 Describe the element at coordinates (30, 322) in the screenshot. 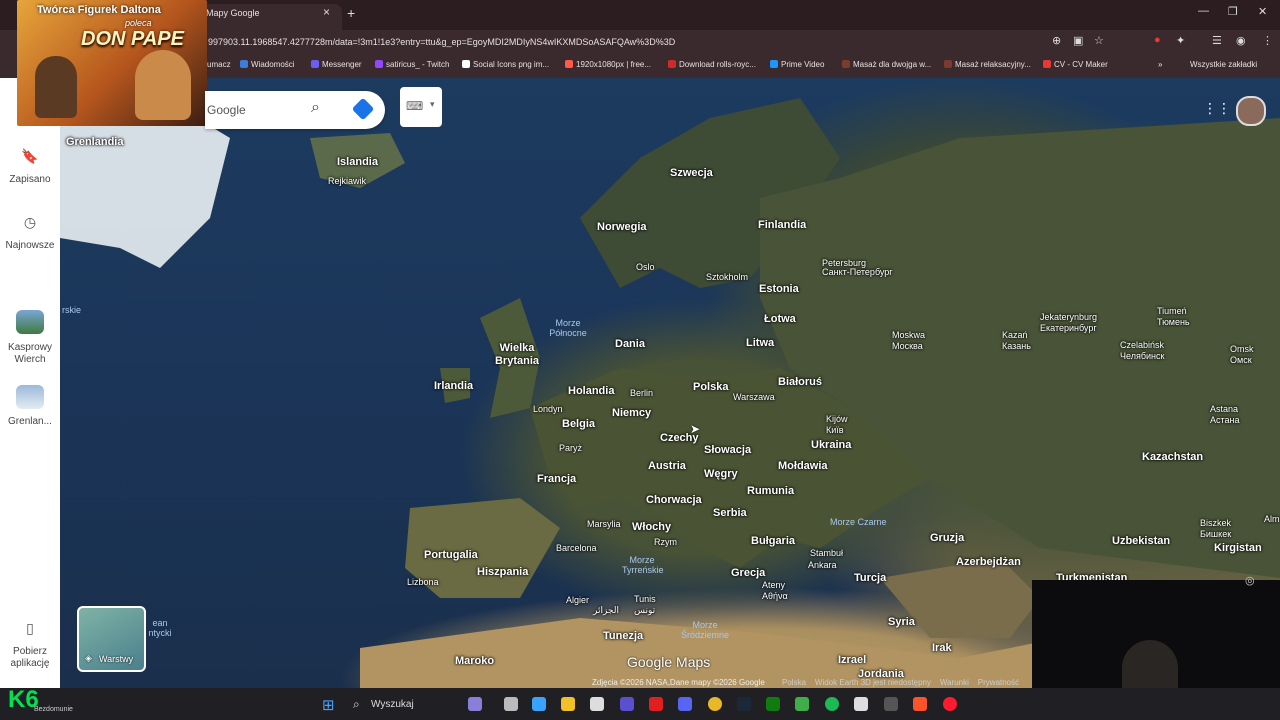

I see `kasprowy-thumbnail` at that location.